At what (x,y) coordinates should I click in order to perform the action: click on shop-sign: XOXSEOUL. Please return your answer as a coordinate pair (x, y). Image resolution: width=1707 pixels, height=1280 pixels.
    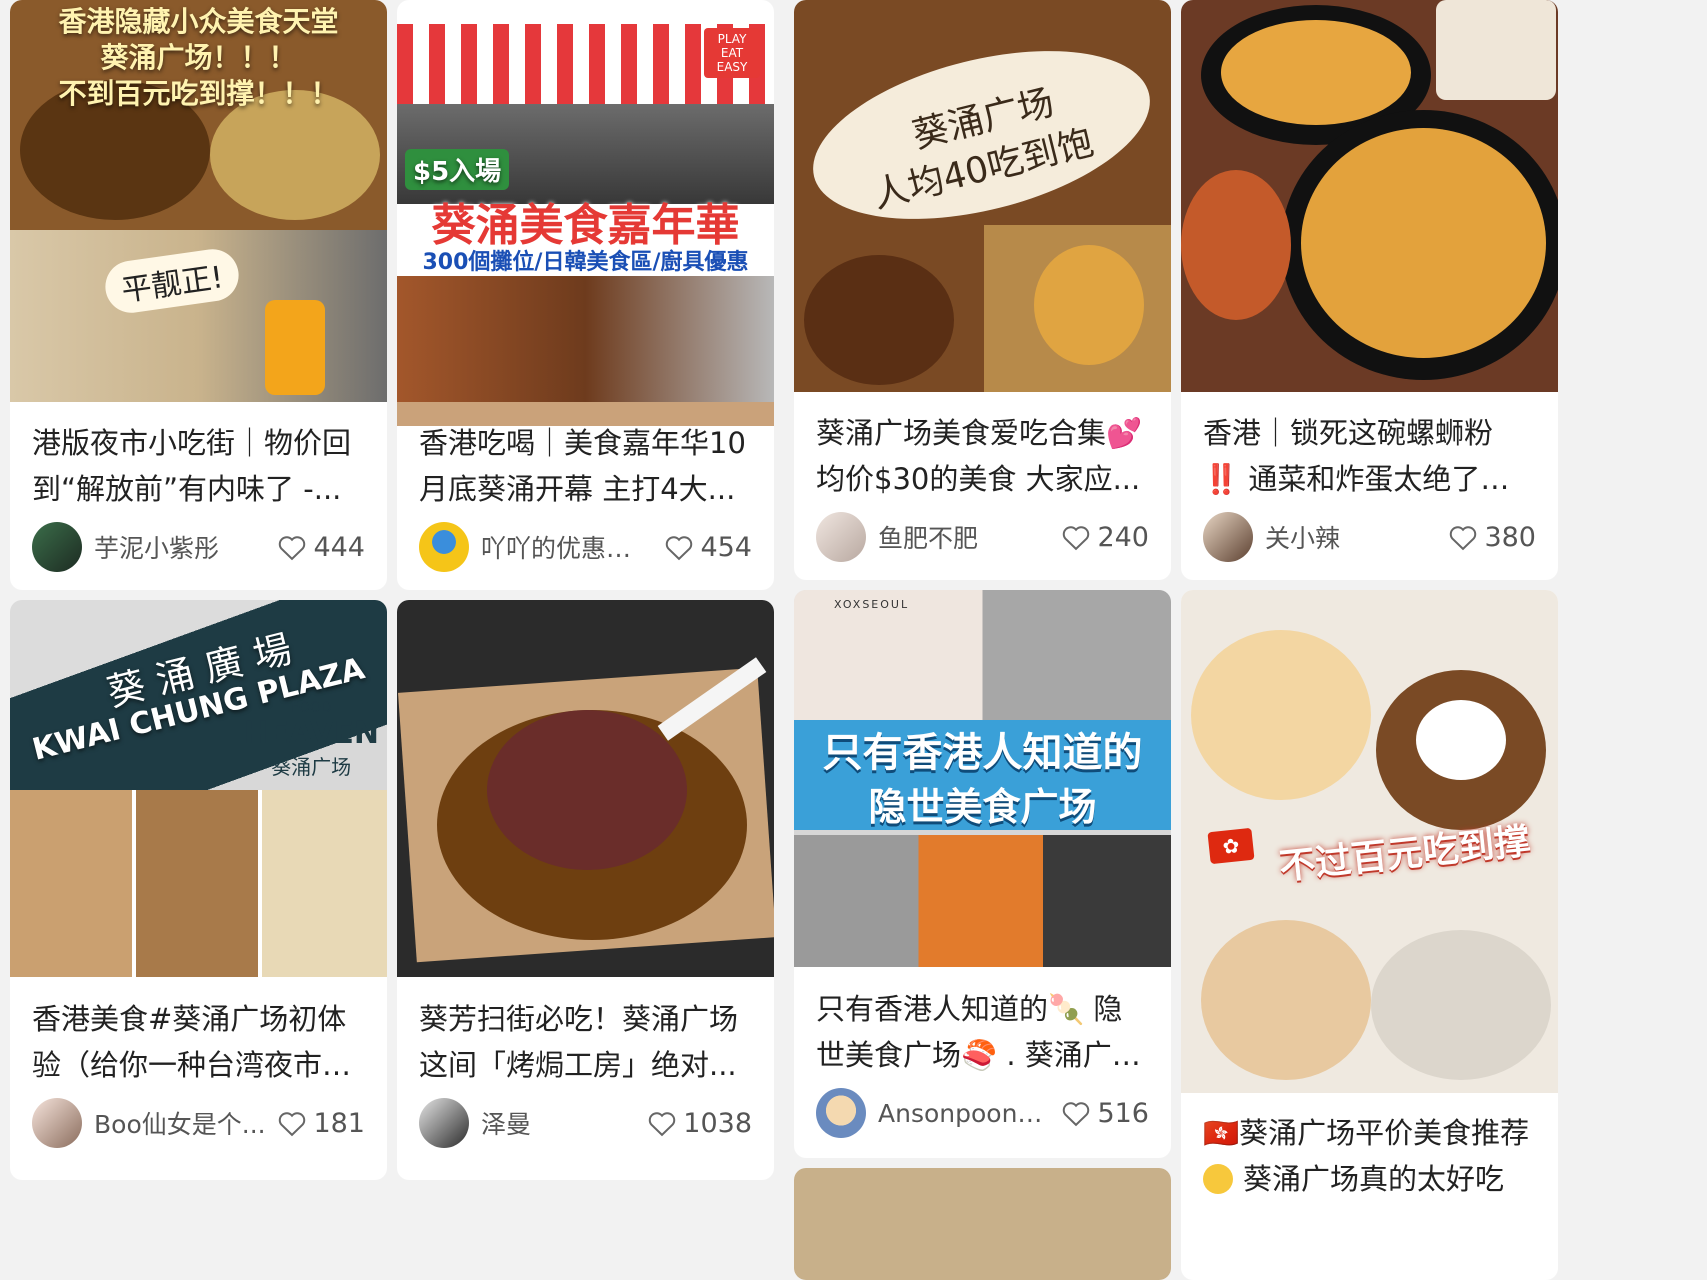
    Looking at the image, I should click on (872, 604).